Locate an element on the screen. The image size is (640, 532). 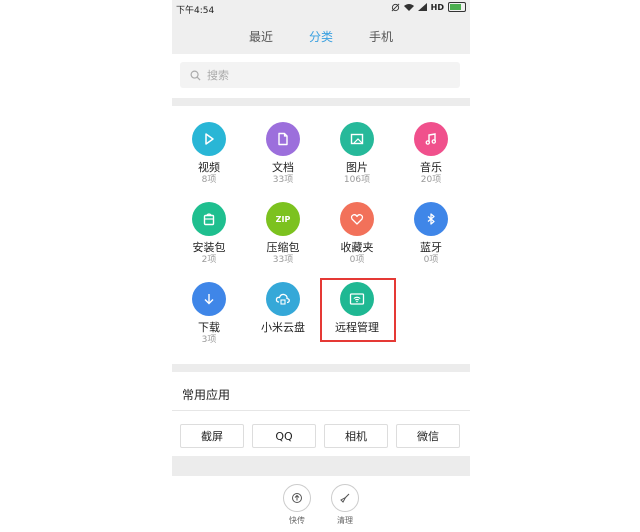
heart-icon is located at coordinates (357, 219).